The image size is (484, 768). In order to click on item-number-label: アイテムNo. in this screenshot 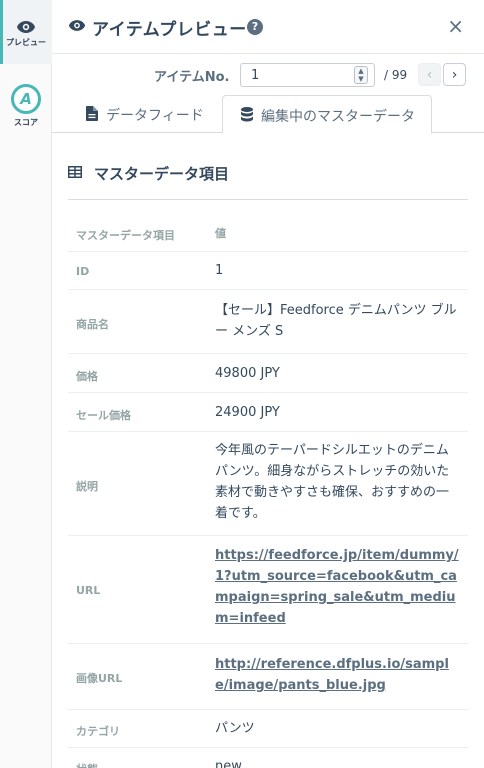, I will do `click(192, 77)`.